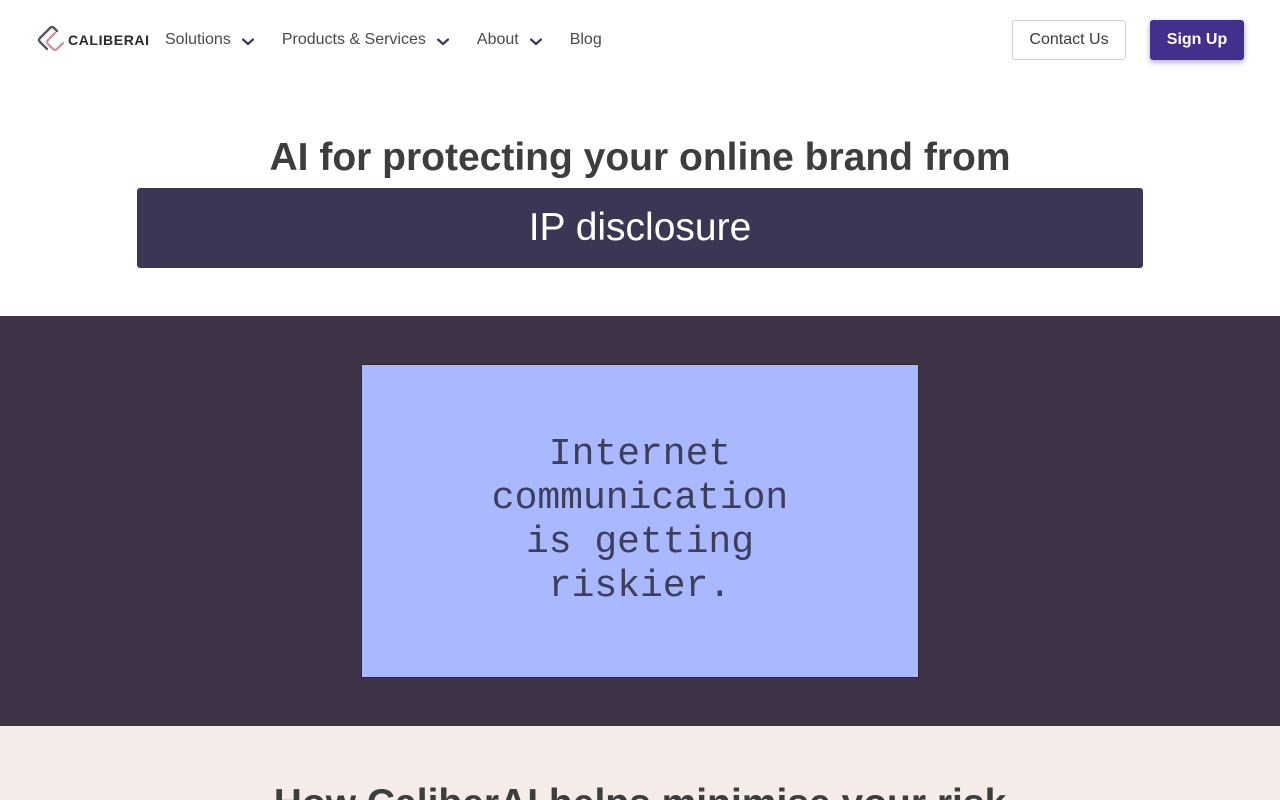 Image resolution: width=1280 pixels, height=800 pixels. I want to click on contact-us-button: Contact Us, so click(1069, 40).